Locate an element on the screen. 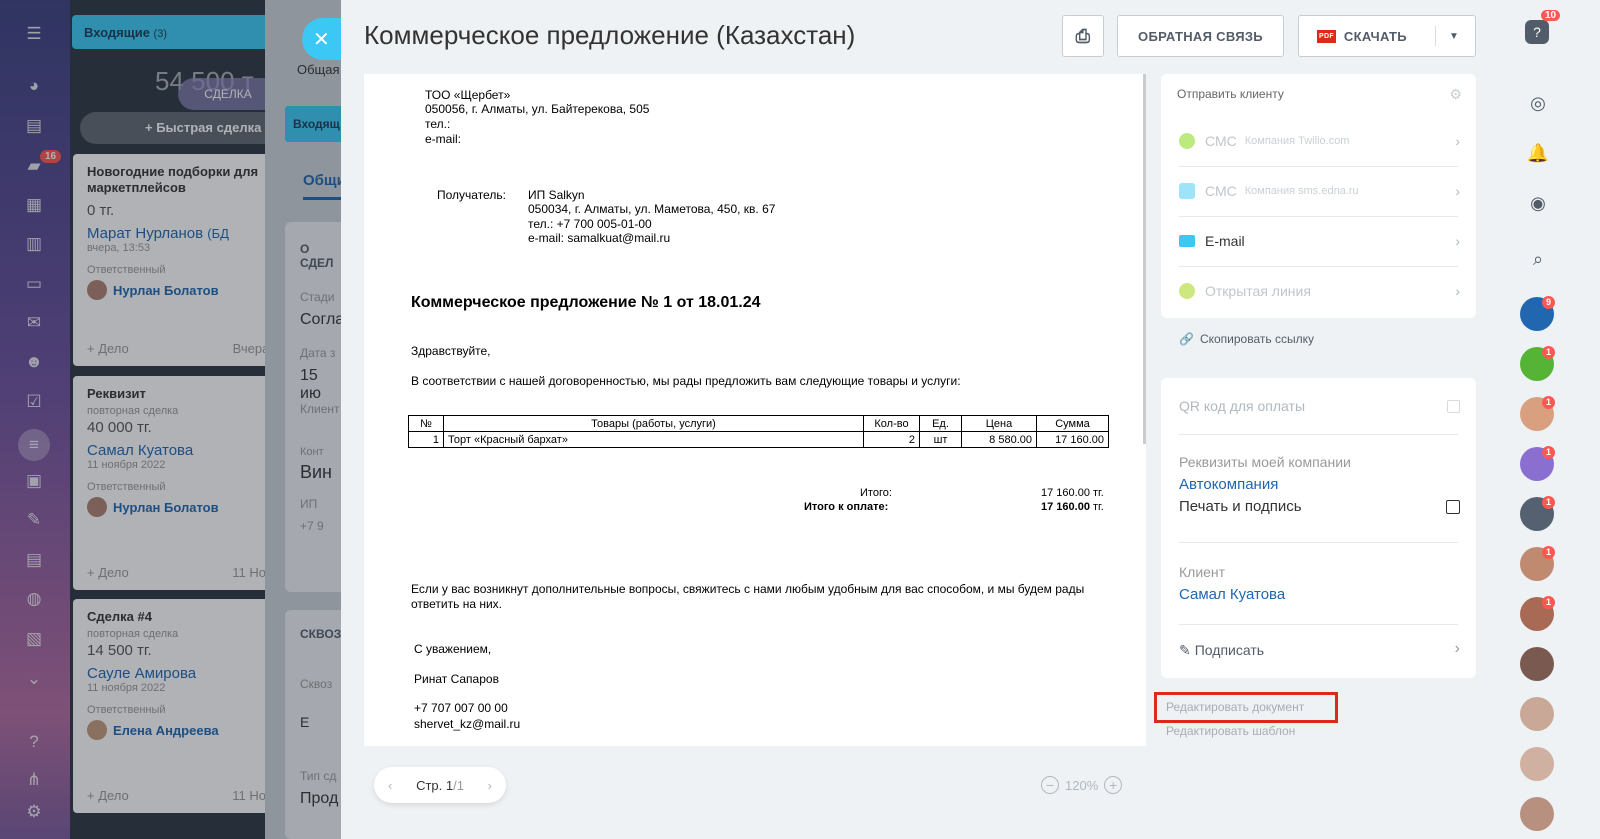 This screenshot has width=1600, height=839. zoom-in-icon: + is located at coordinates (1113, 785).